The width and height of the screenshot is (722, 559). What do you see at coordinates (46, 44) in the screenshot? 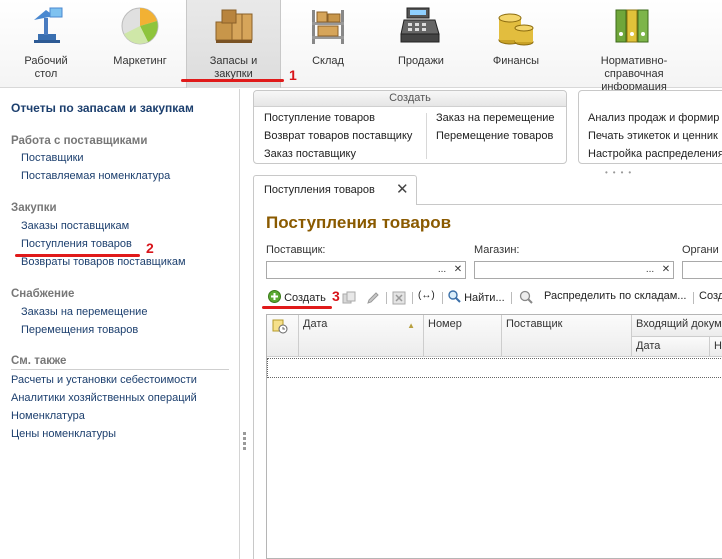
I see `section-desktop: Рабочий стол` at bounding box center [46, 44].